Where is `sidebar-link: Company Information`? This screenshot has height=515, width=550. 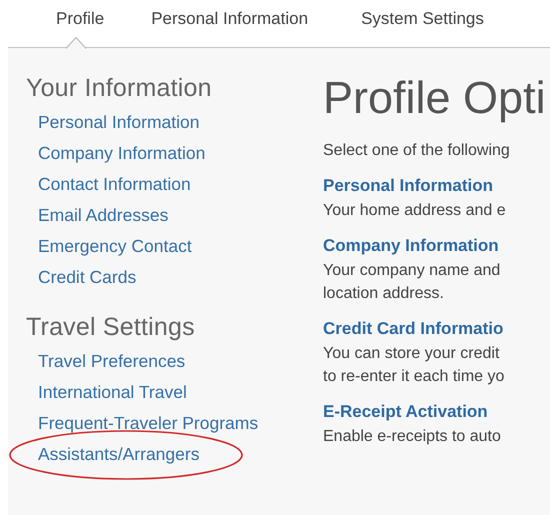 sidebar-link: Company Information is located at coordinates (116, 153).